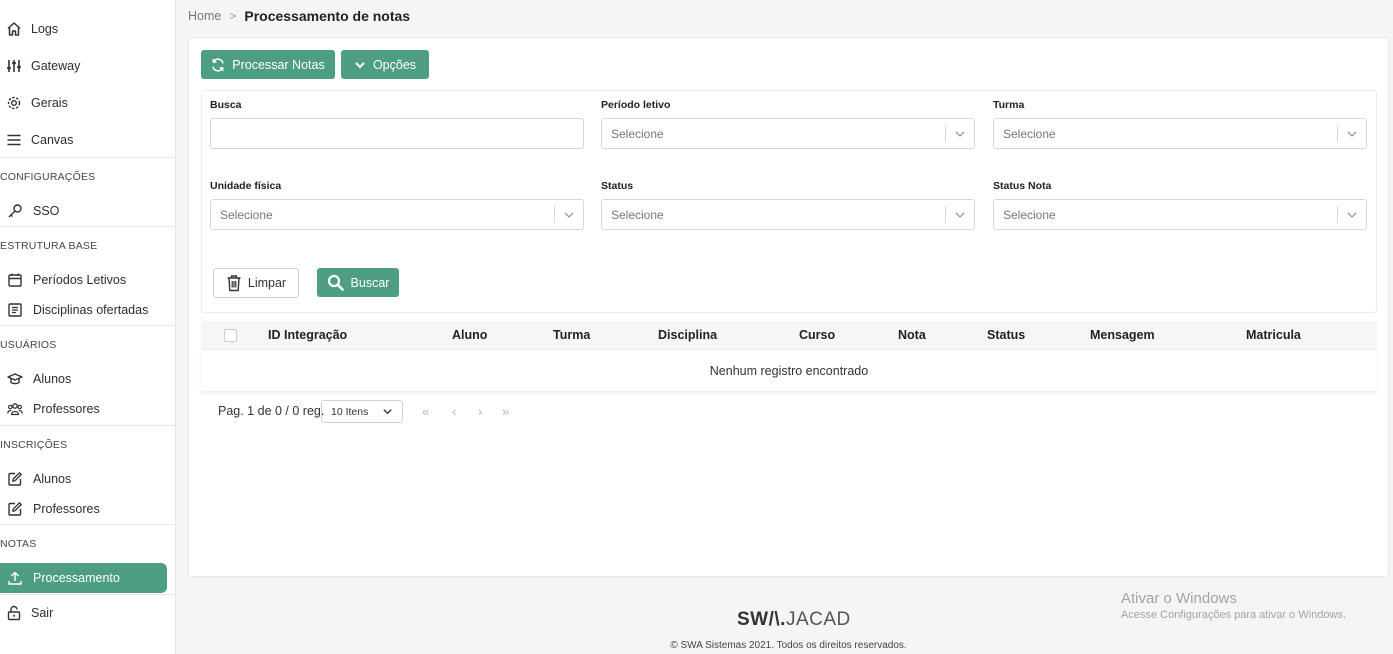  Describe the element at coordinates (45, 29) in the screenshot. I see `sidebar-item-label: Logs` at that location.